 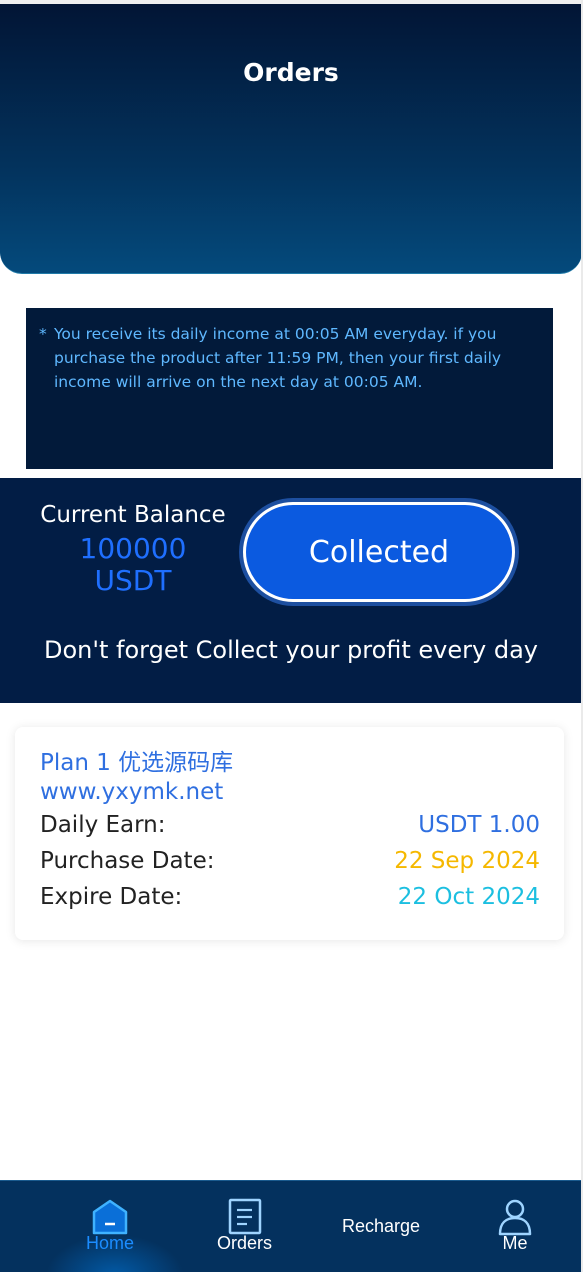 What do you see at coordinates (127, 861) in the screenshot?
I see `purchase-date-label: Purchase Date:` at bounding box center [127, 861].